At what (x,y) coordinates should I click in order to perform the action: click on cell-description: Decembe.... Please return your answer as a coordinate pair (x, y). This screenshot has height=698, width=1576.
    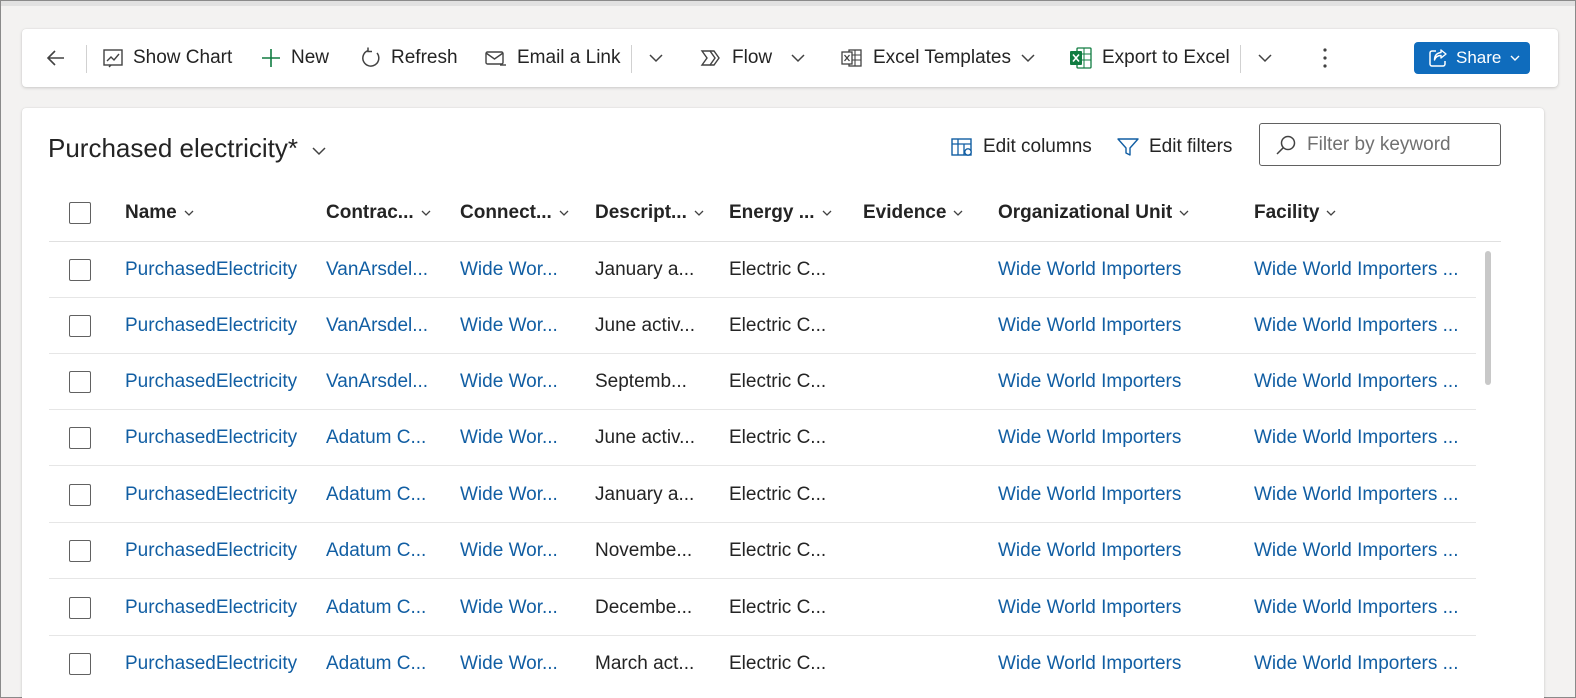
    Looking at the image, I should click on (644, 607).